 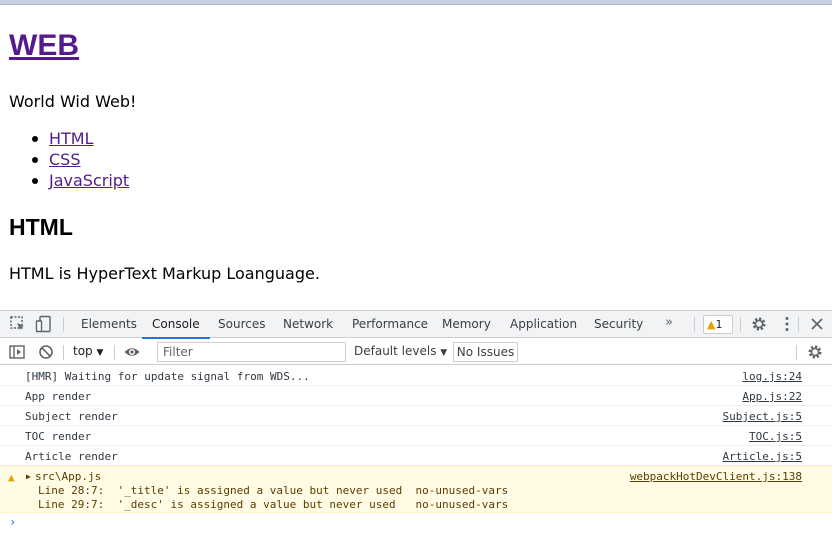 What do you see at coordinates (83, 351) in the screenshot?
I see `context-label: top` at bounding box center [83, 351].